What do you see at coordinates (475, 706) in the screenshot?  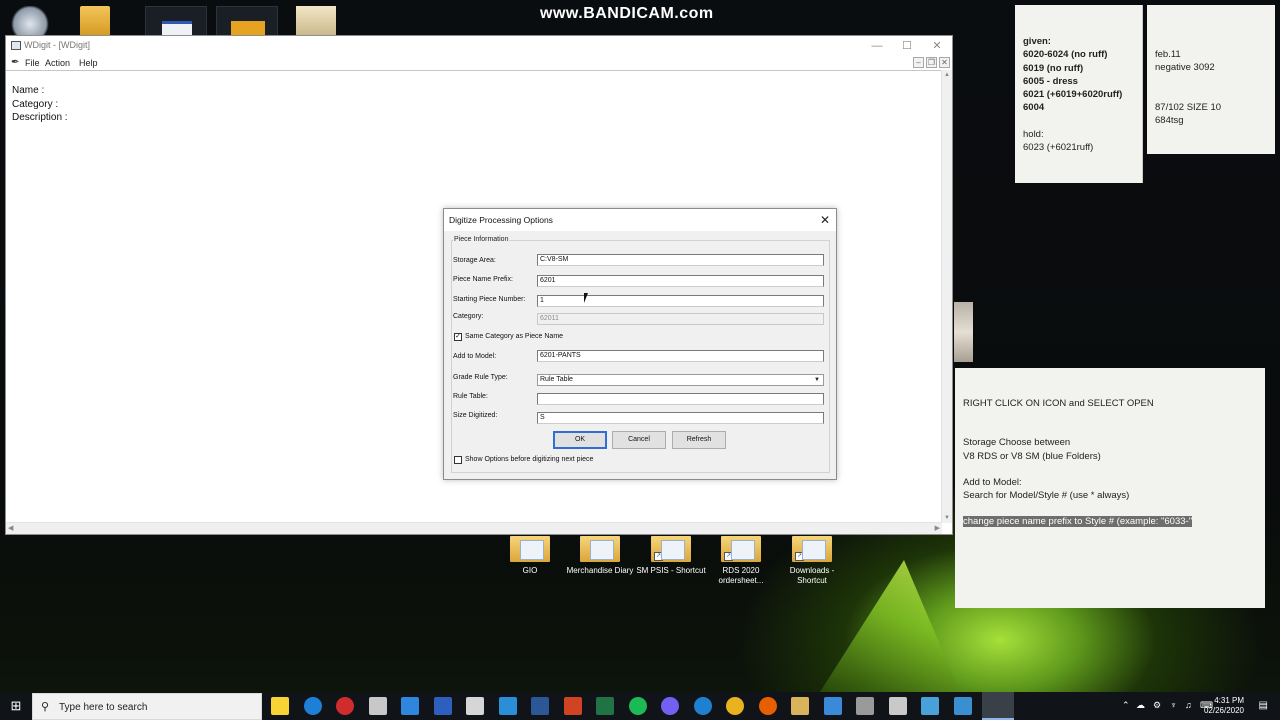 I see `calculator-taskbar-icon` at bounding box center [475, 706].